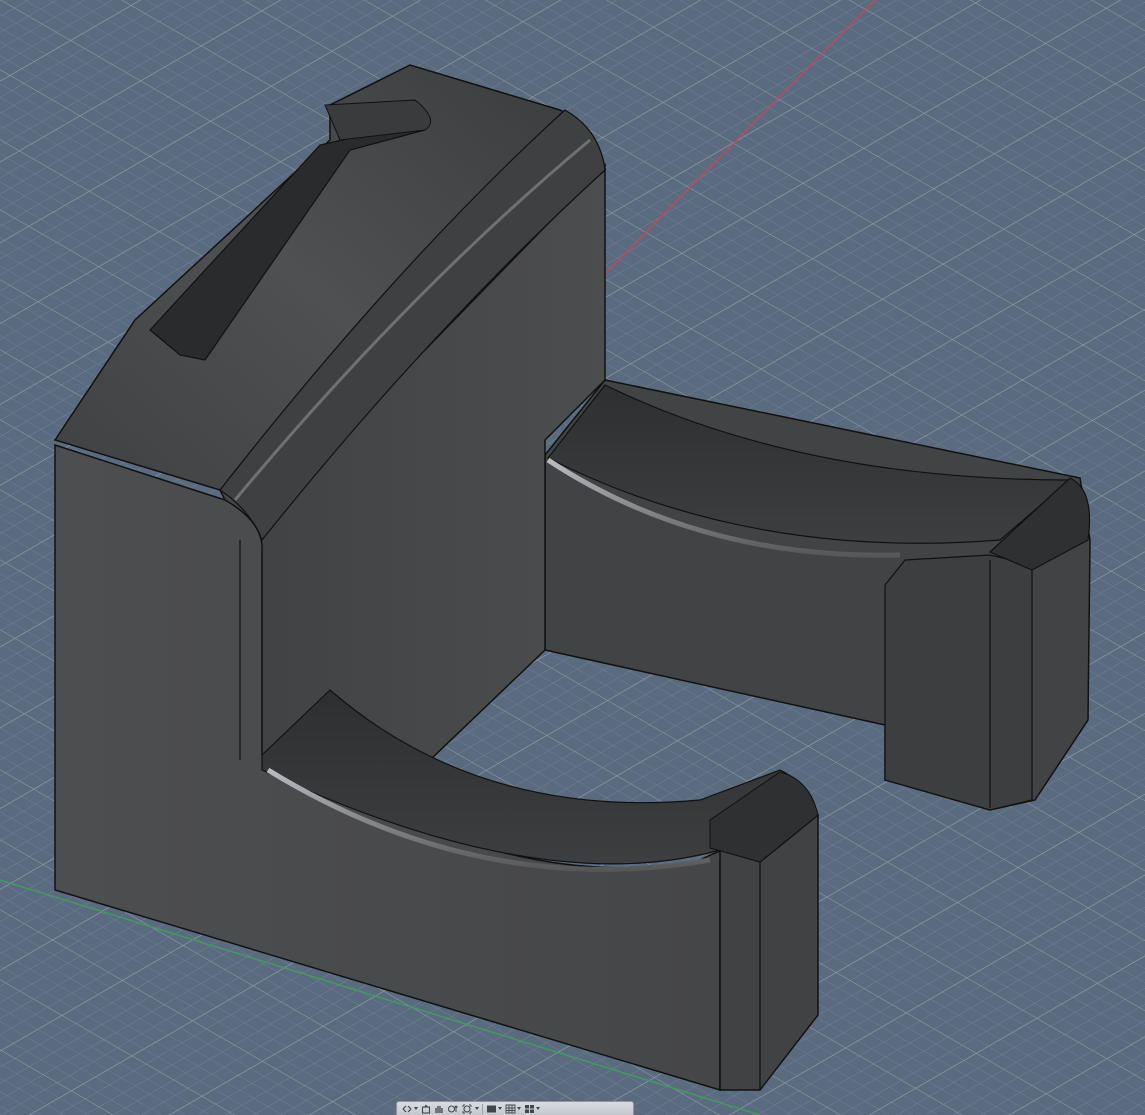 This screenshot has width=1145, height=1115. I want to click on grid-icon, so click(510, 1108).